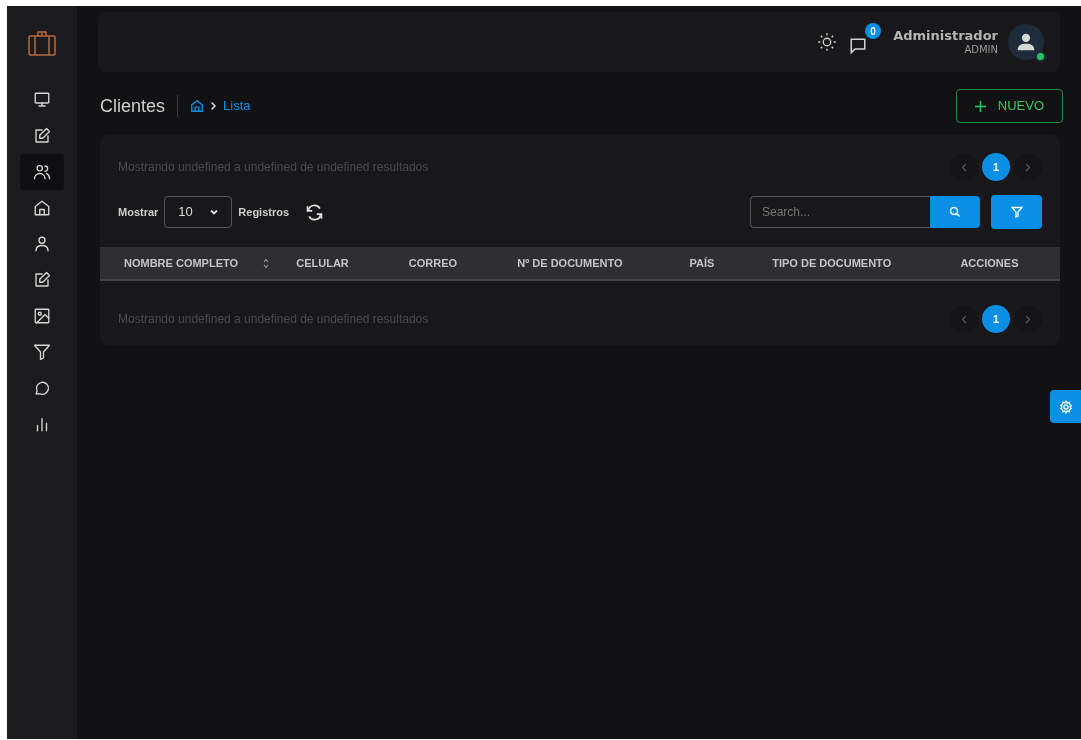 This screenshot has width=1081, height=740. What do you see at coordinates (42, 43) in the screenshot?
I see `briefcase-logo-icon` at bounding box center [42, 43].